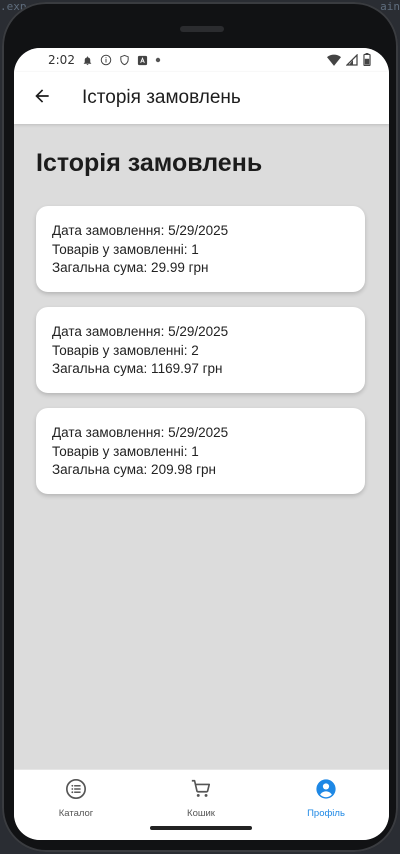 The width and height of the screenshot is (400, 854). Describe the element at coordinates (61, 60) in the screenshot. I see `status-time: 2:02` at that location.